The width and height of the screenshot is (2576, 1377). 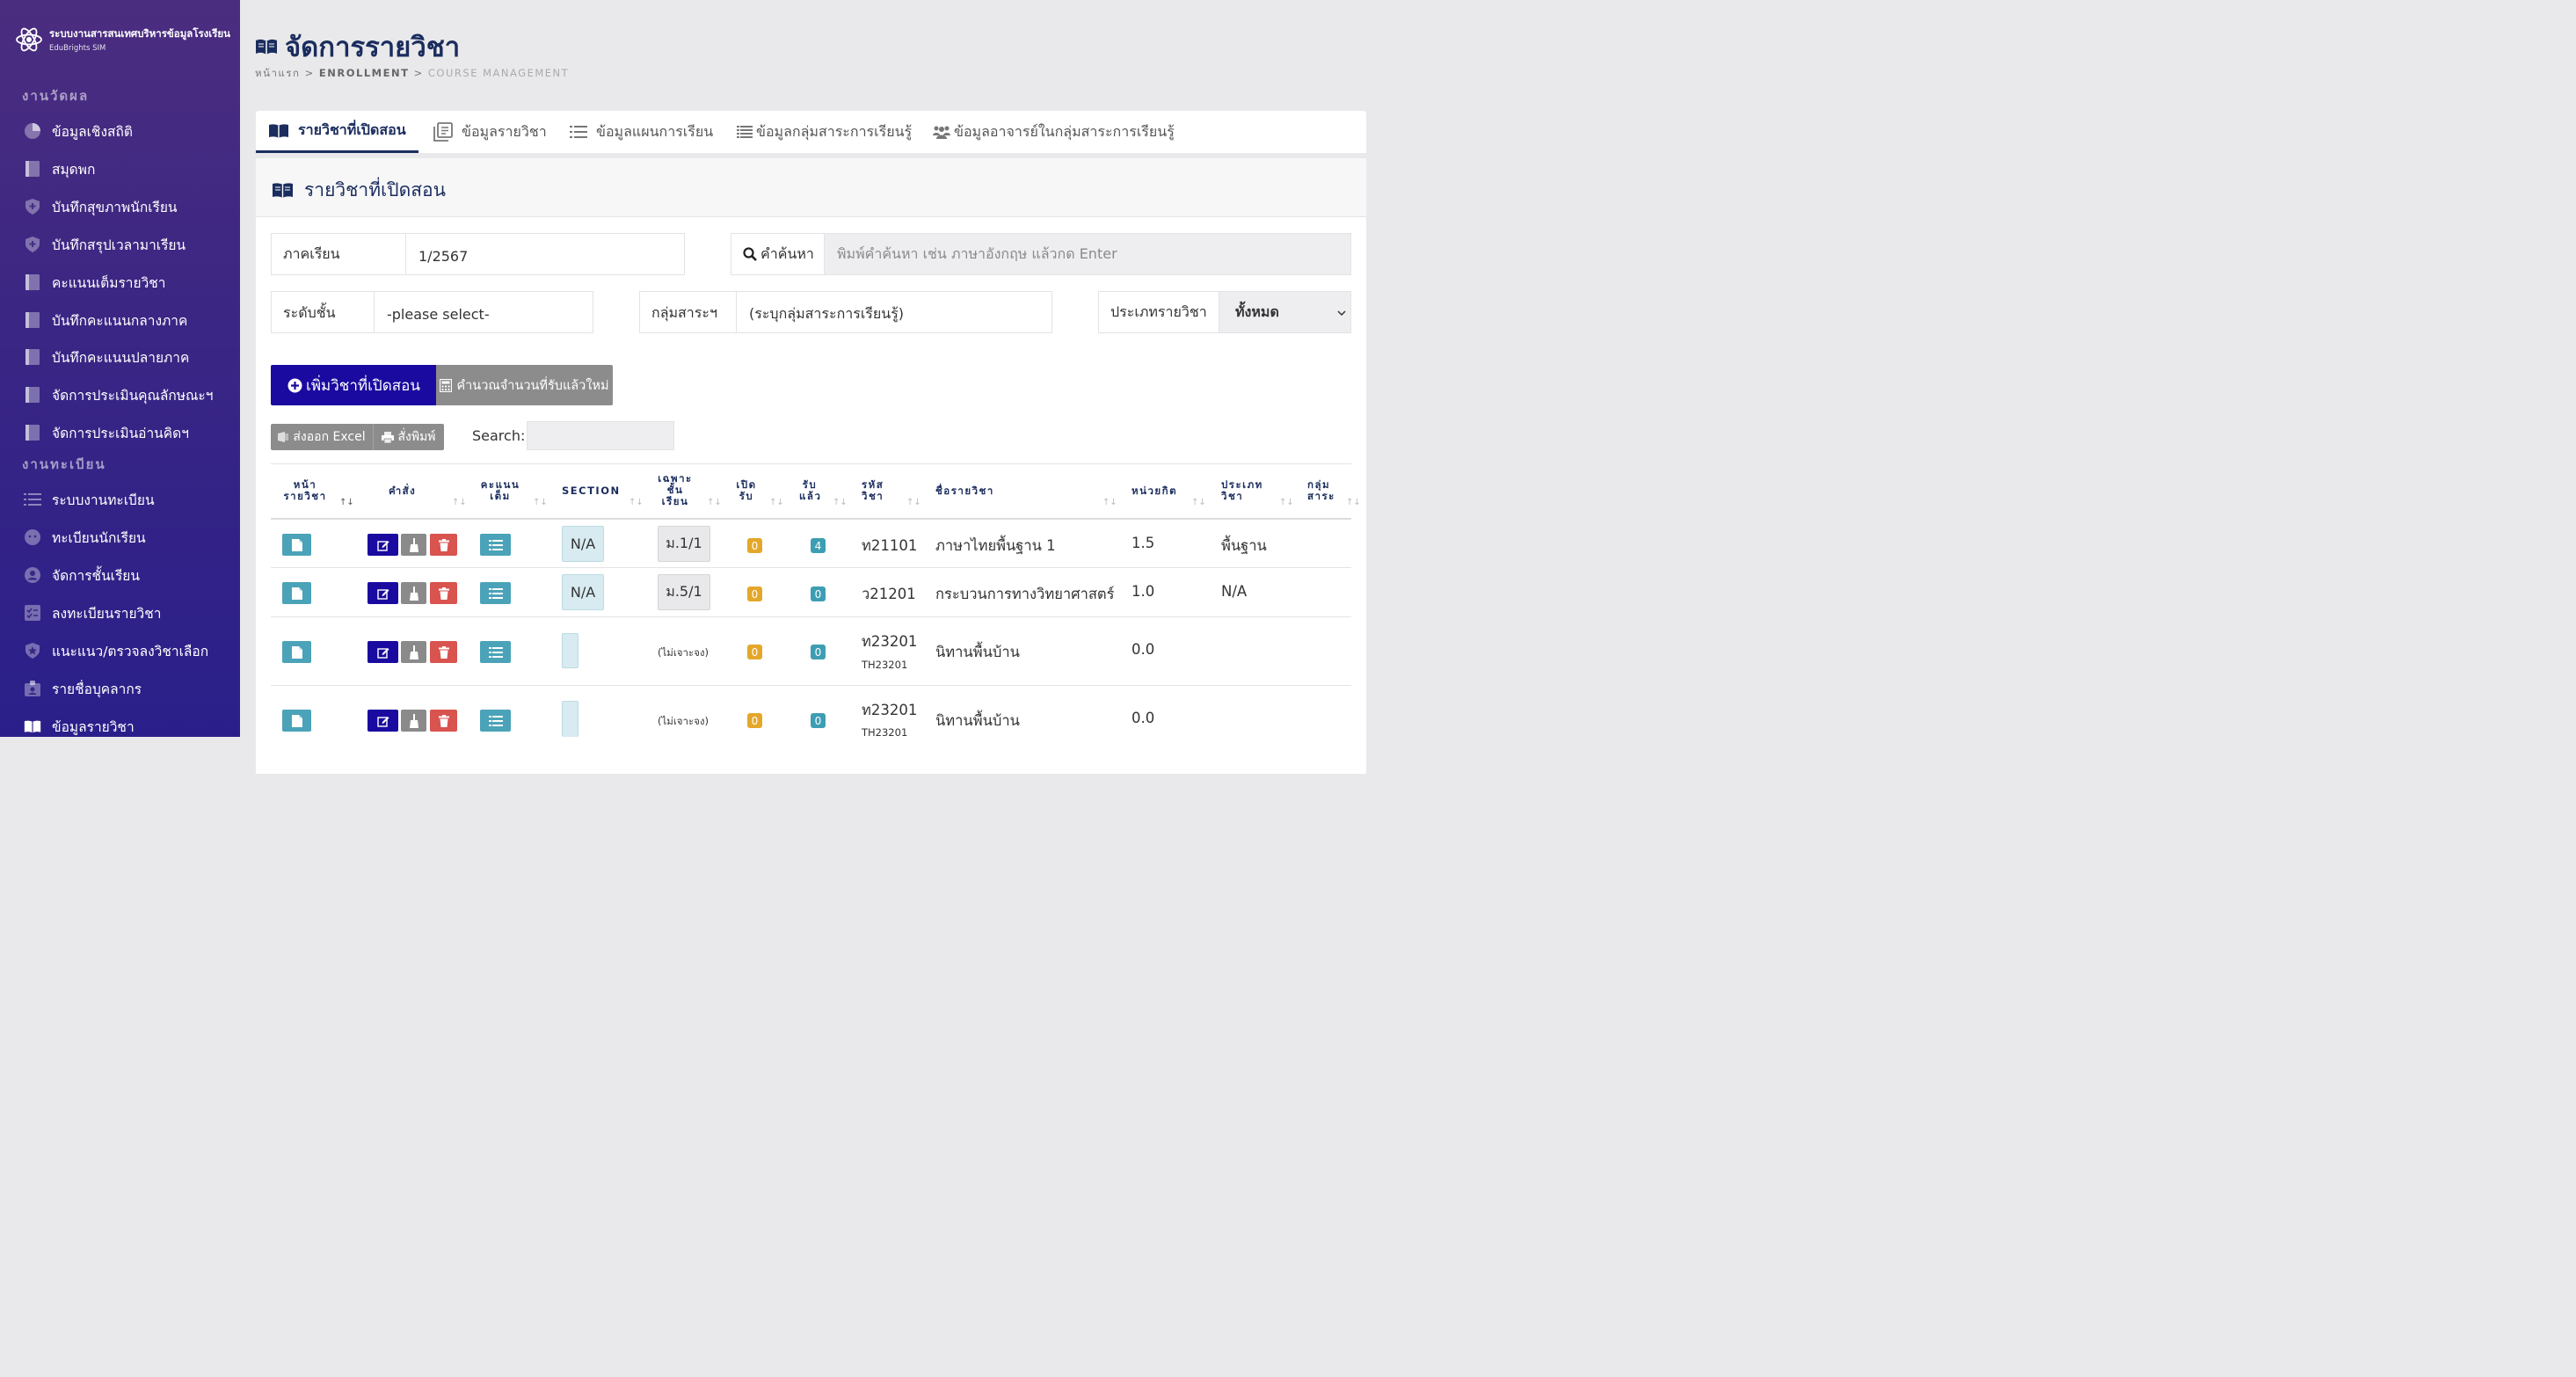 What do you see at coordinates (354, 385) in the screenshot?
I see `add-course-button: เพิ่มวิชาที่เปิดสอน` at bounding box center [354, 385].